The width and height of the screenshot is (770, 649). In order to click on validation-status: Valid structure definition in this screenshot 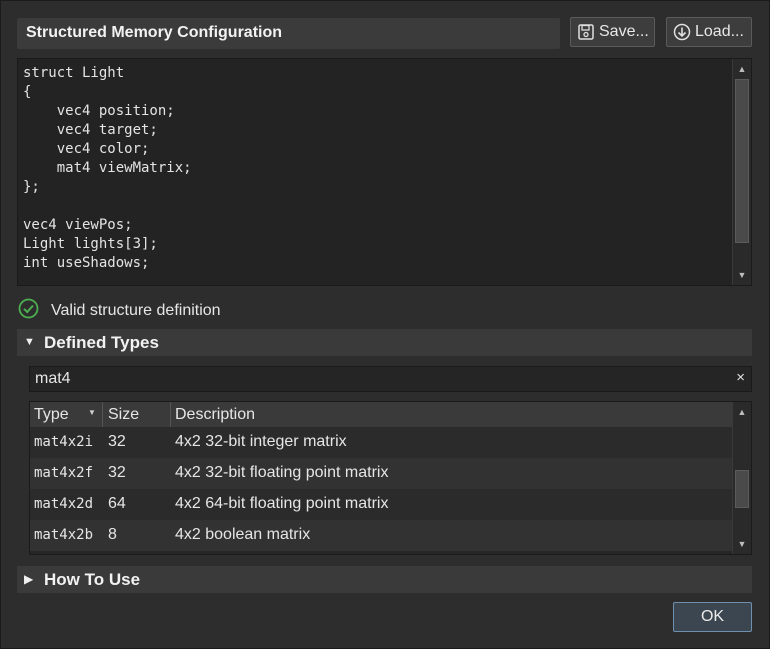, I will do `click(119, 311)`.